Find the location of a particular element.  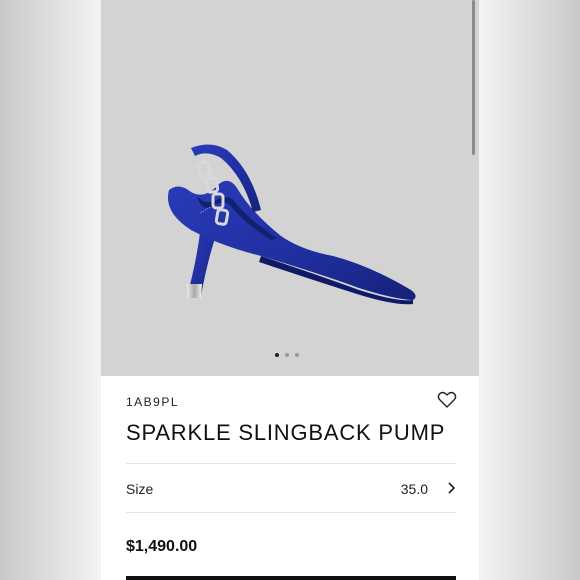

product-image: ▪ ▪ ▪ ▪ ▪ is located at coordinates (291, 224).